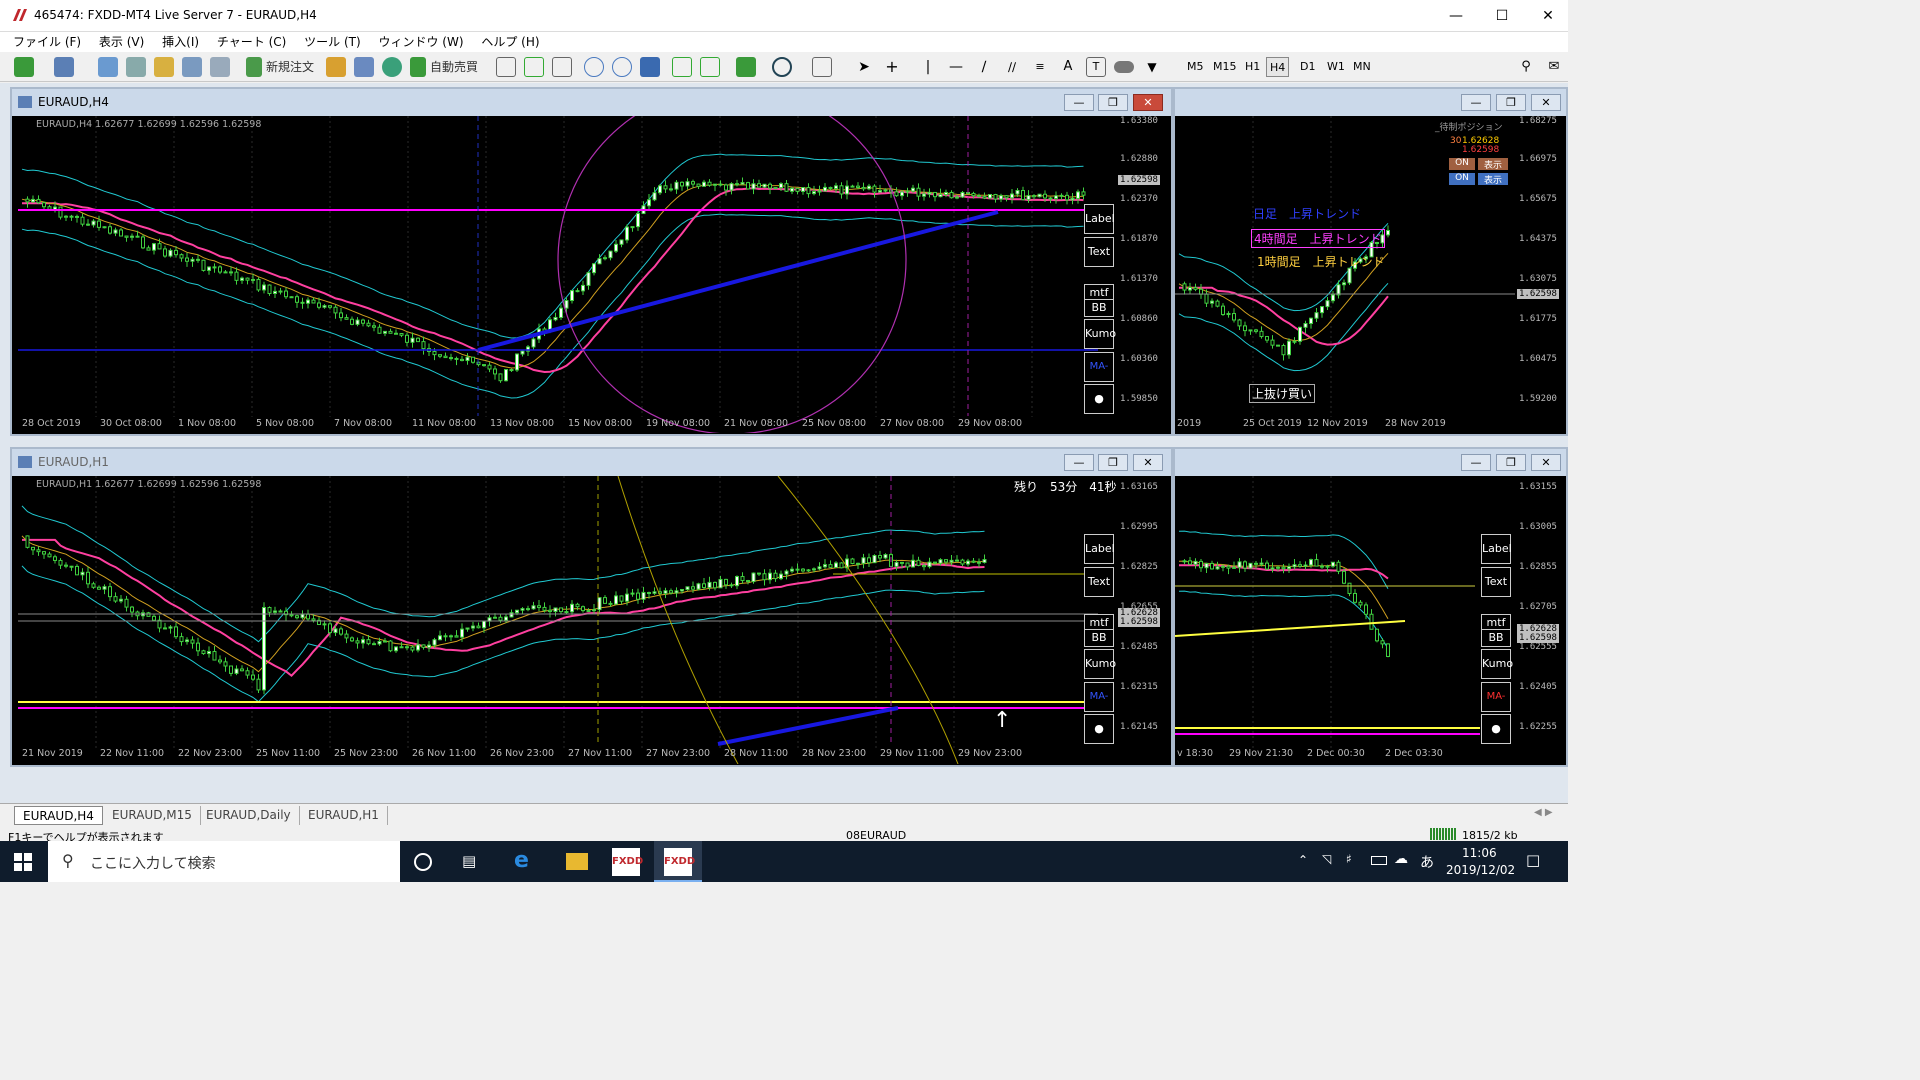 The height and width of the screenshot is (1080, 1920). What do you see at coordinates (121, 42) in the screenshot?
I see `menu-view: 表示 (V)` at bounding box center [121, 42].